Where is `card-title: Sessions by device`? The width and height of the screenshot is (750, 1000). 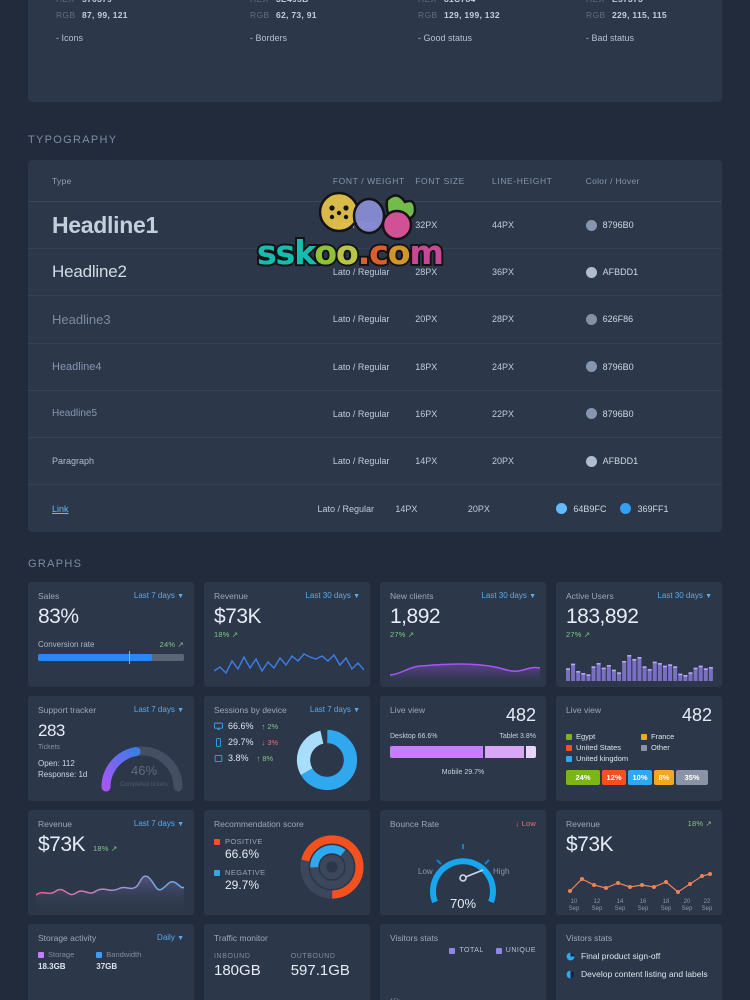 card-title: Sessions by device is located at coordinates (250, 710).